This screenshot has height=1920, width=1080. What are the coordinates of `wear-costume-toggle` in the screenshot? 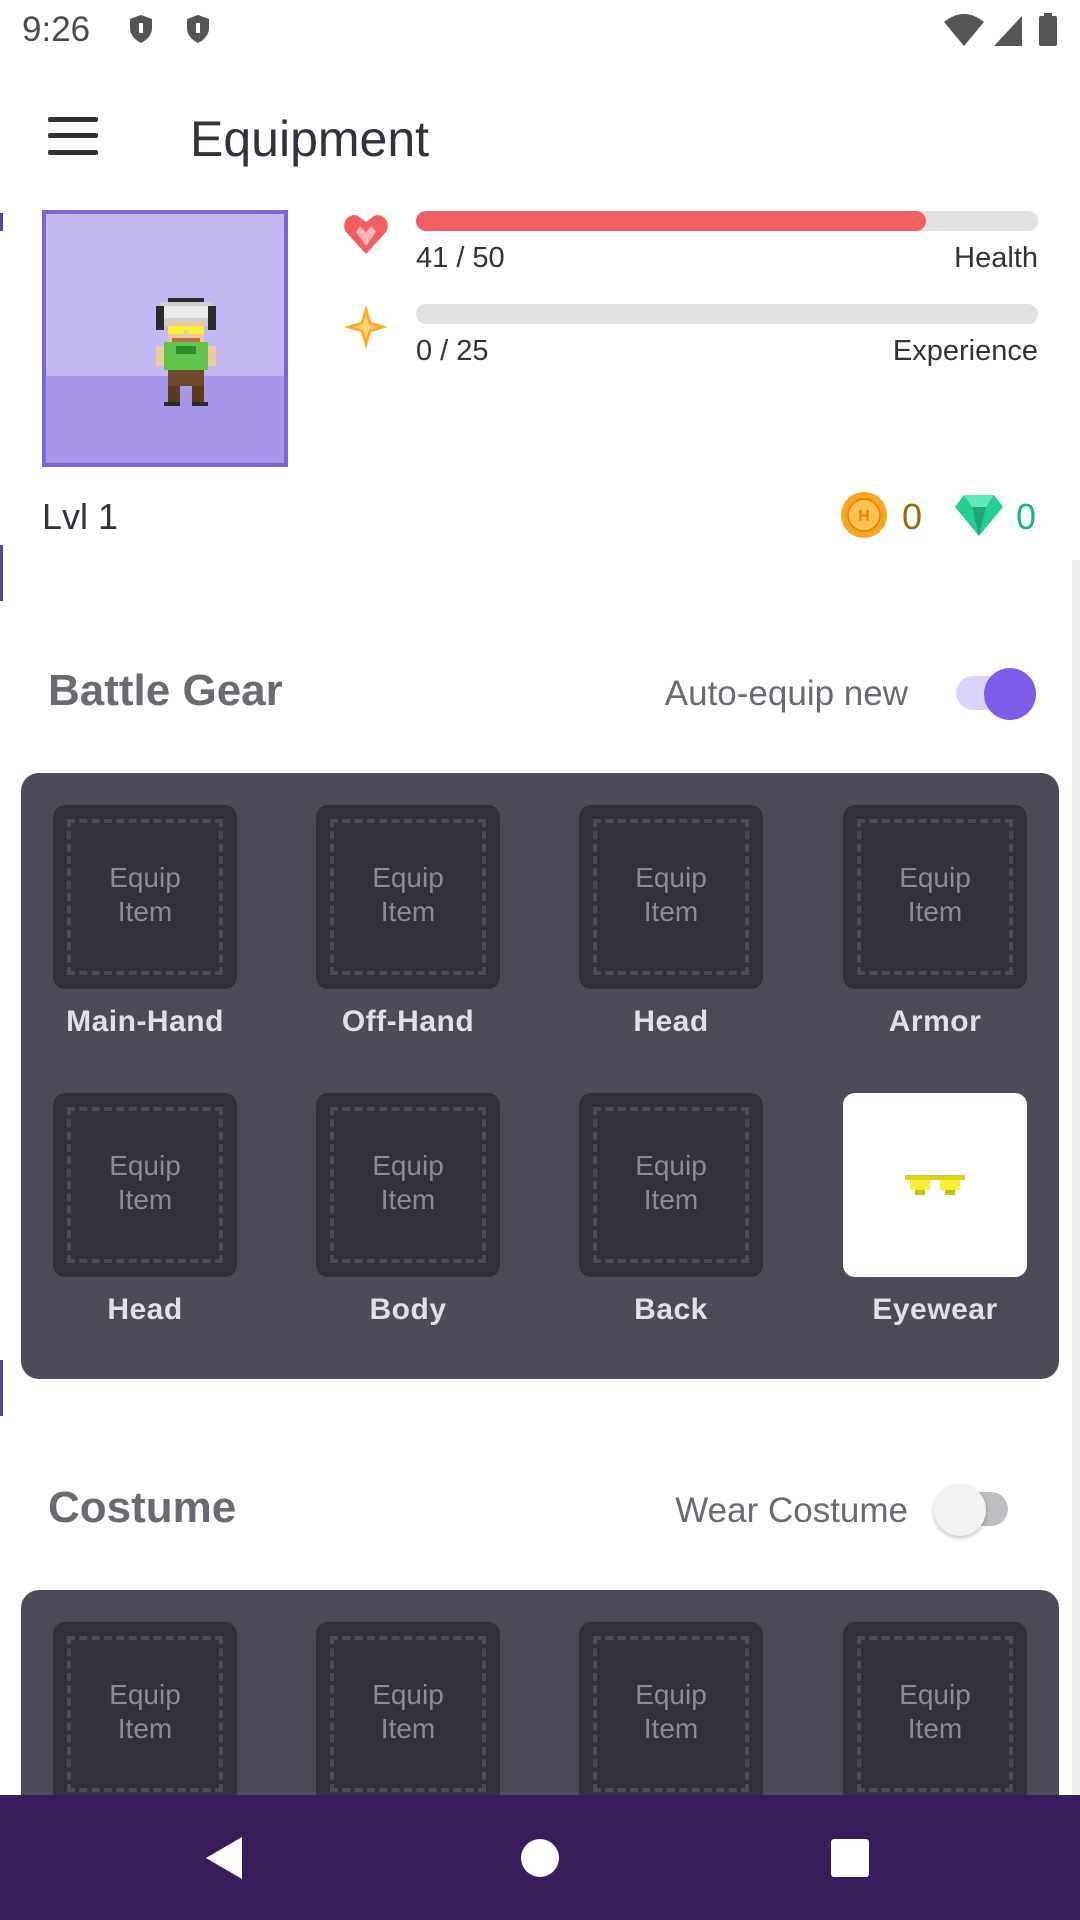 It's located at (976, 1510).